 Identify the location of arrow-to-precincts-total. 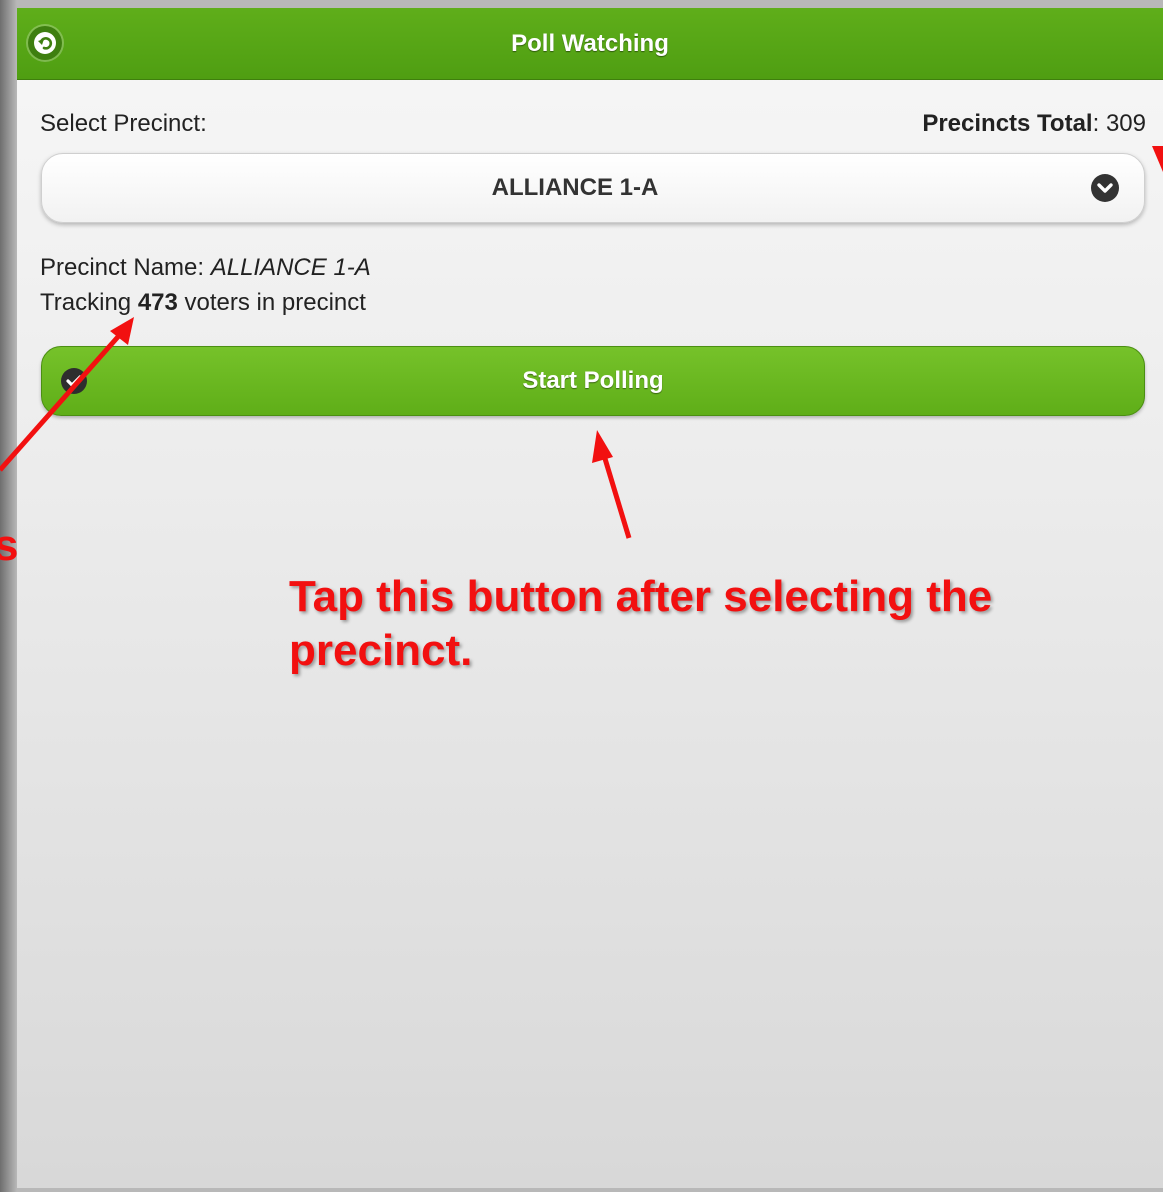
(1157, 159).